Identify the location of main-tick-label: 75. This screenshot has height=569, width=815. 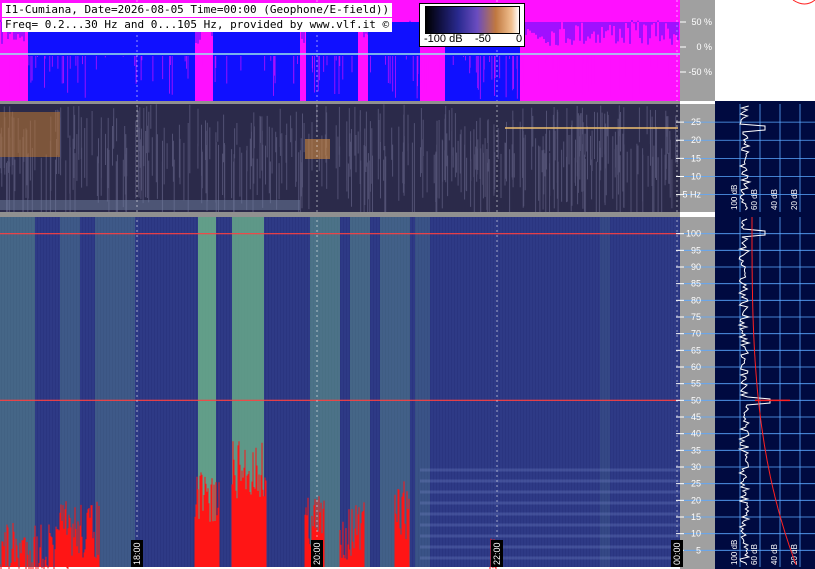
(696, 317).